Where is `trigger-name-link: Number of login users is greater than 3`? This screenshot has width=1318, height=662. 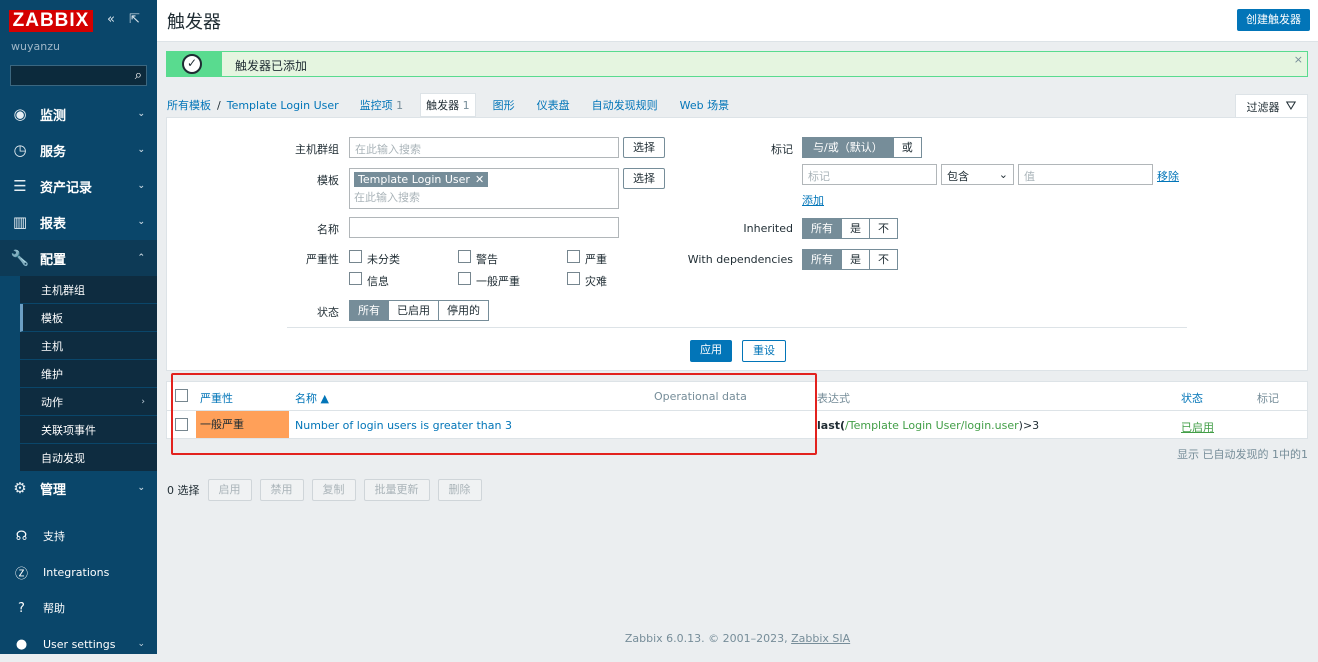
trigger-name-link: Number of login users is greater than 3 is located at coordinates (403, 425).